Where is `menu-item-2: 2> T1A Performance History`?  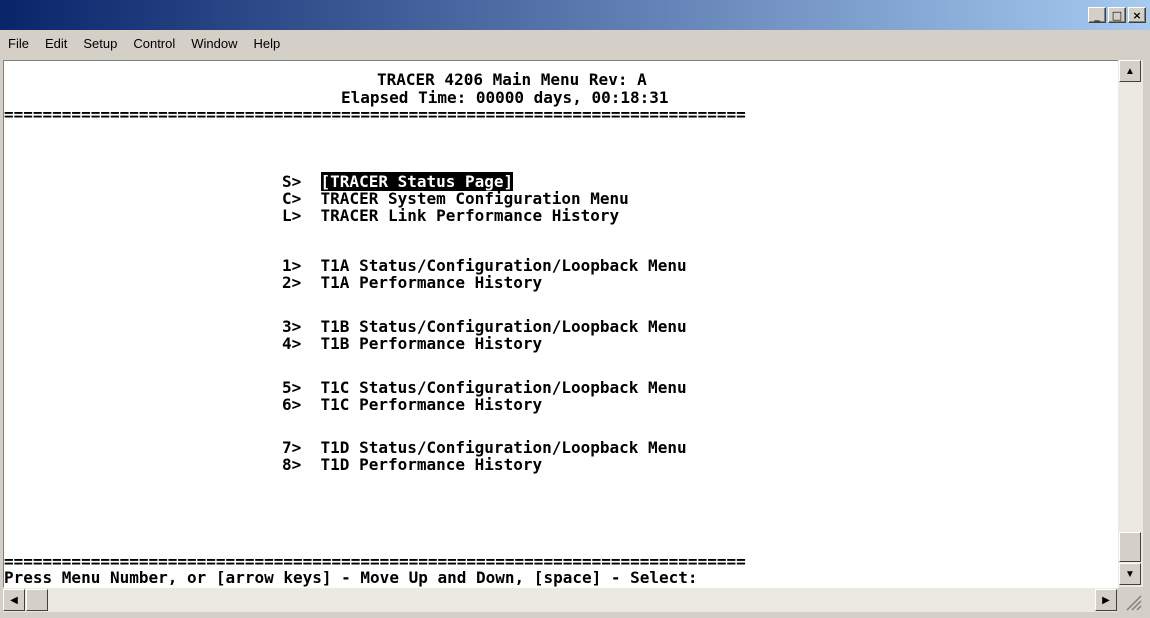 menu-item-2: 2> T1A Performance History is located at coordinates (412, 282).